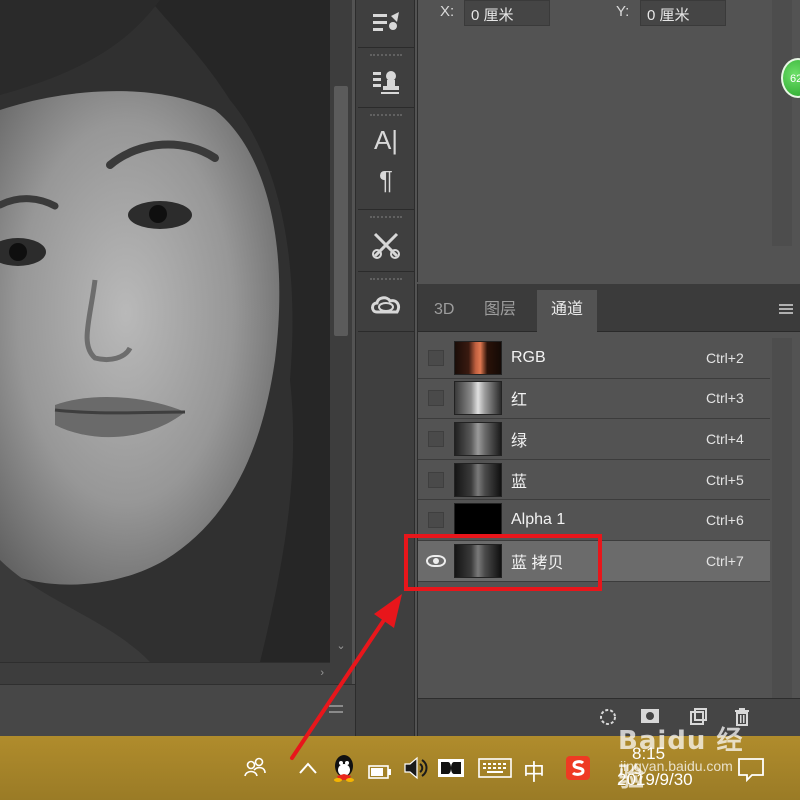  I want to click on battery-icon, so click(380, 773).